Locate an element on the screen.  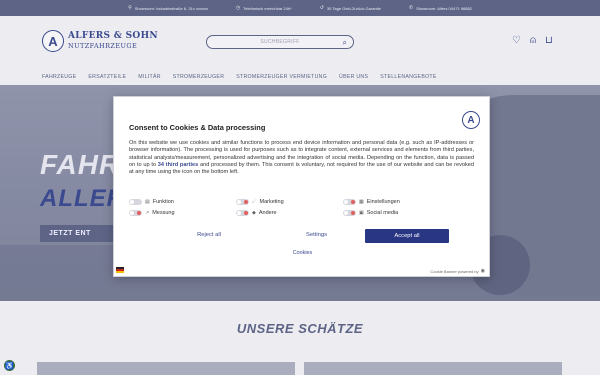
toggle-andere: ◆ Andere is located at coordinates (289, 212).